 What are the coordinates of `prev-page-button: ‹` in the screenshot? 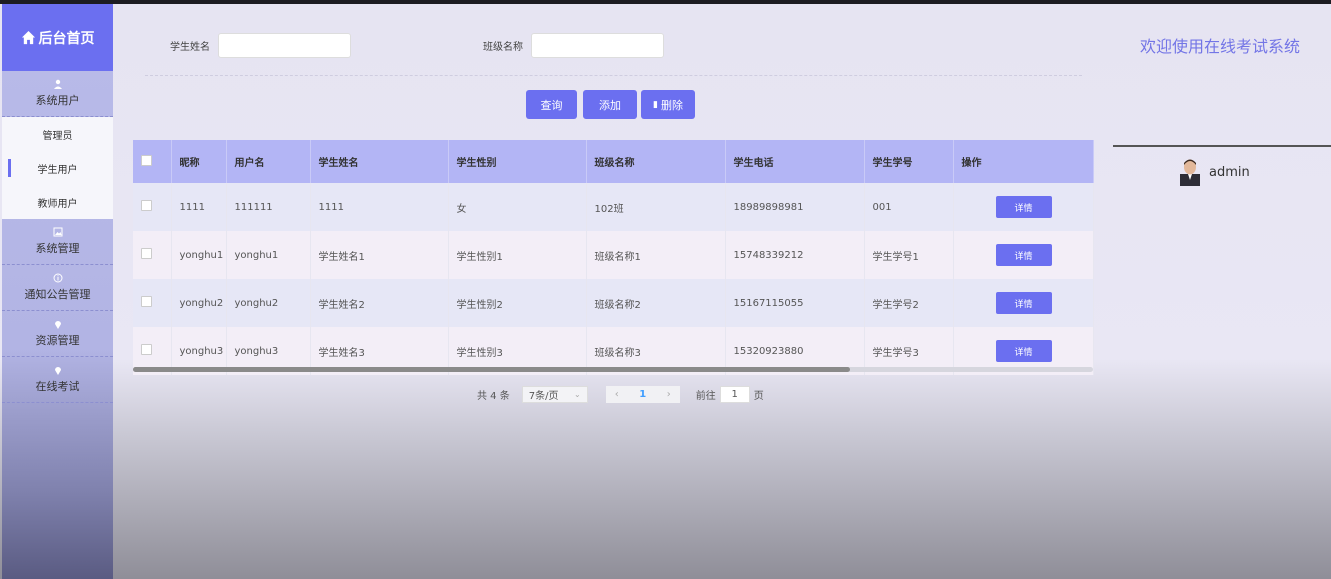 It's located at (616, 394).